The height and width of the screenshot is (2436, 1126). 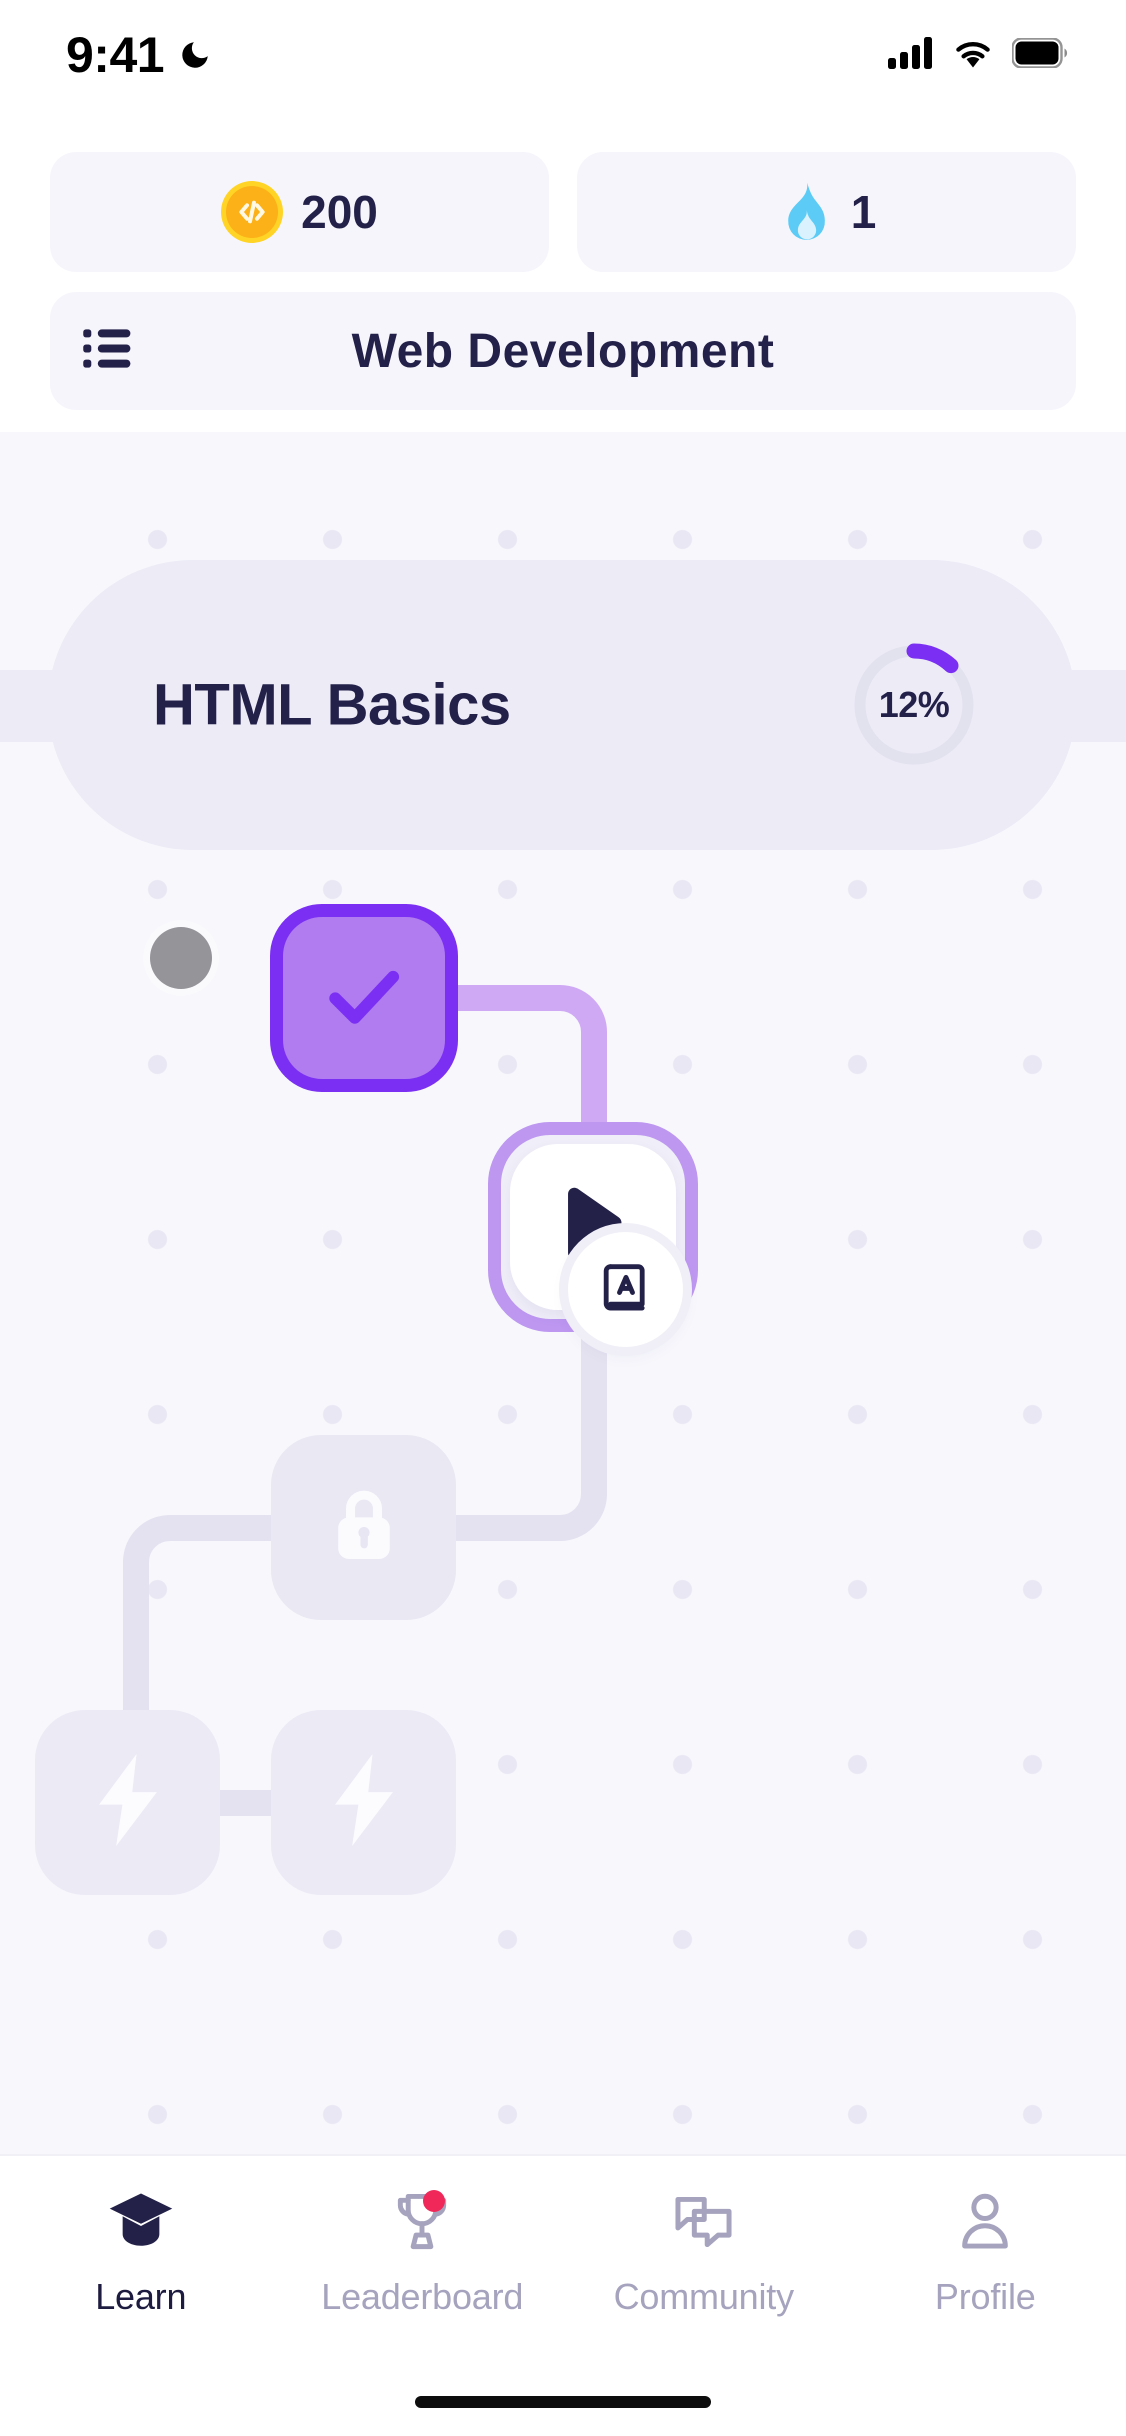 I want to click on status-bar-left: 9:41, so click(x=139, y=55).